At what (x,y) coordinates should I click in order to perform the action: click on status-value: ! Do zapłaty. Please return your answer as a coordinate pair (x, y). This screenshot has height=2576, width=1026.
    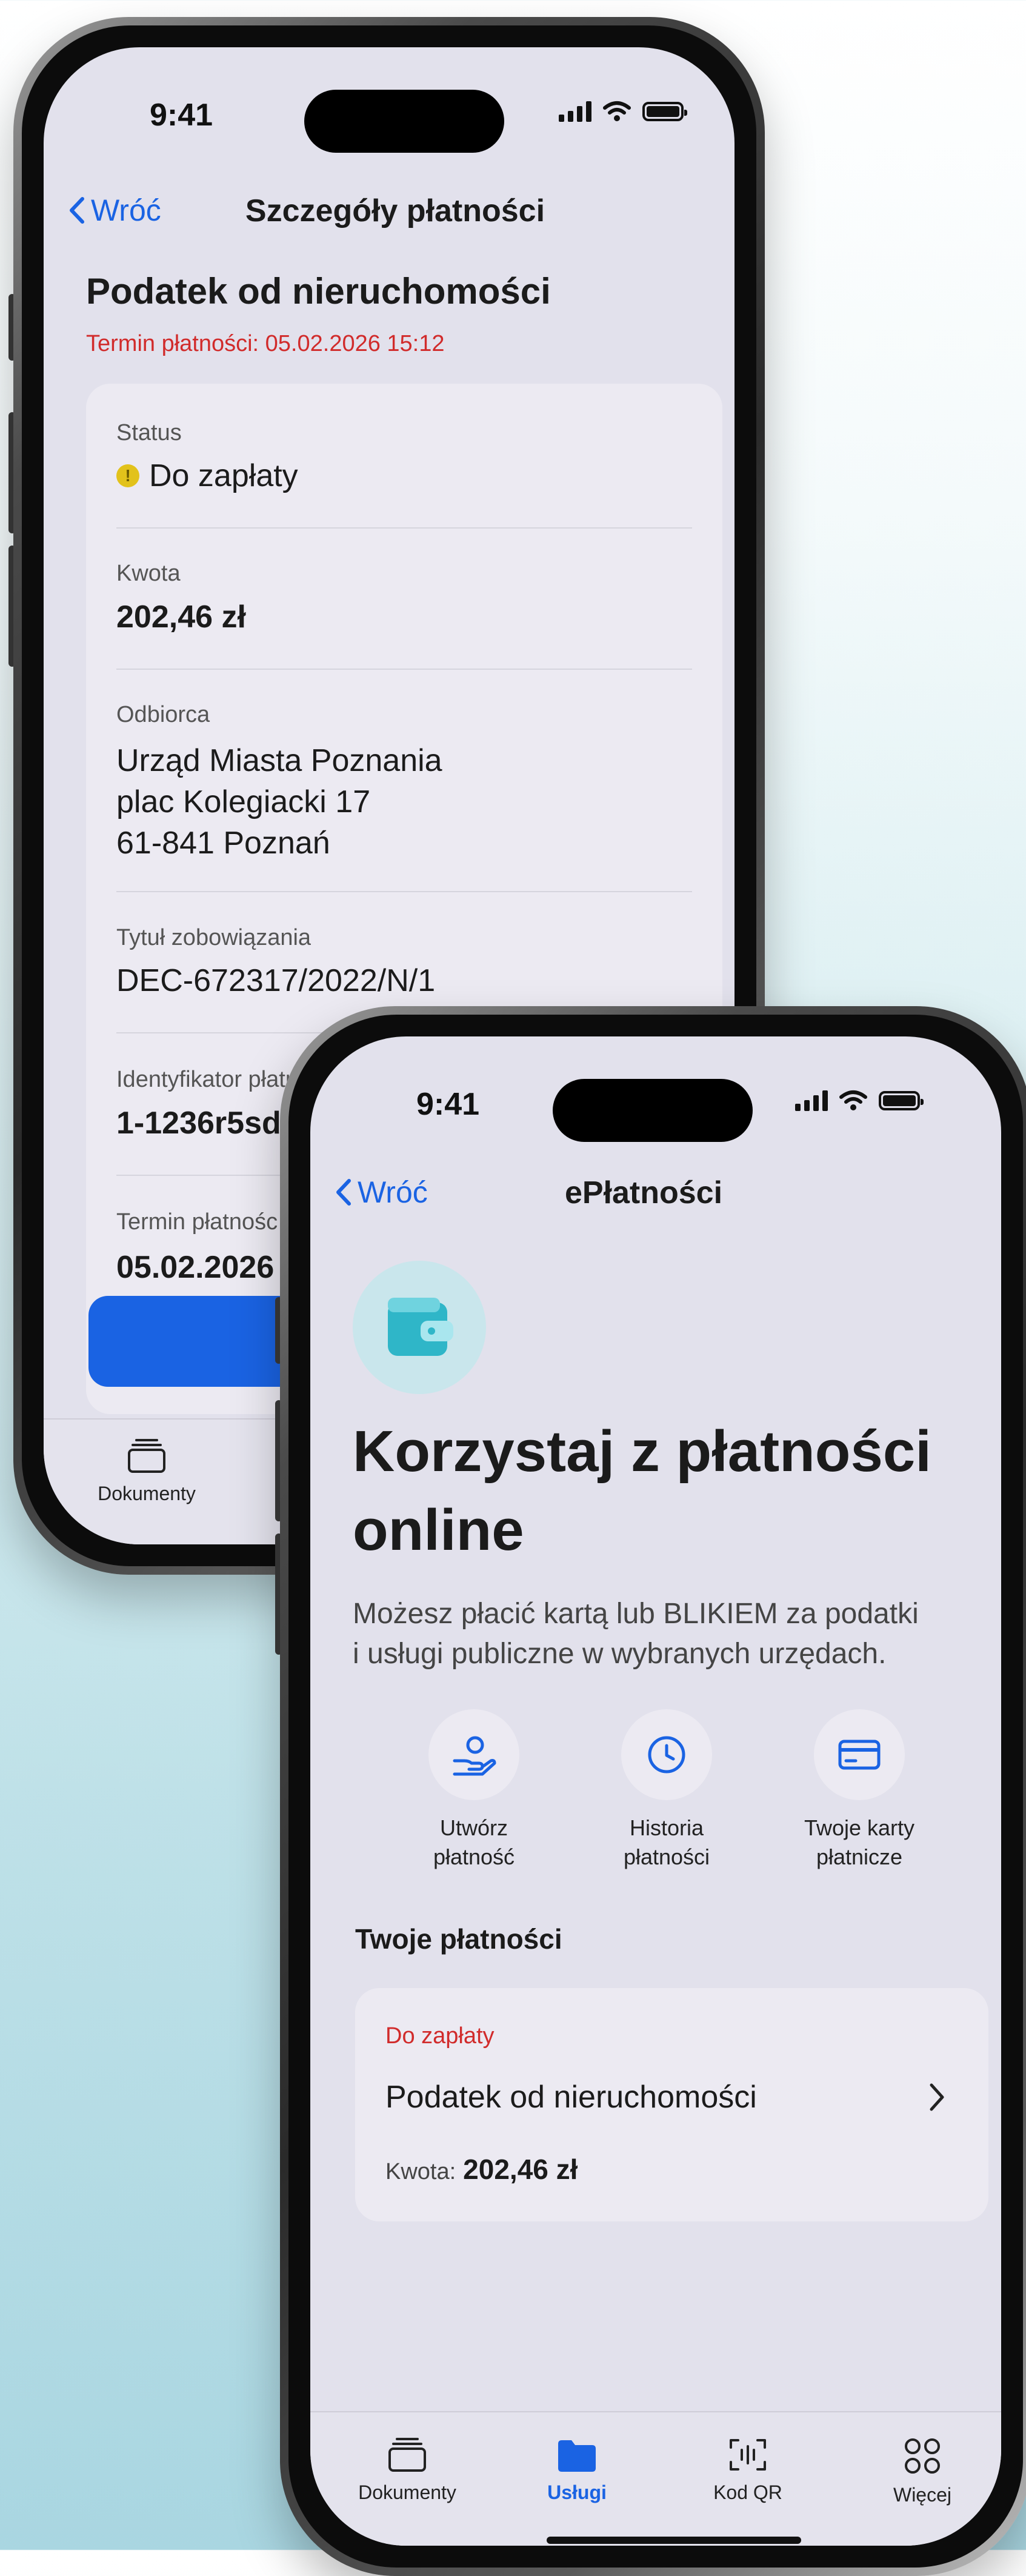
    Looking at the image, I should click on (207, 476).